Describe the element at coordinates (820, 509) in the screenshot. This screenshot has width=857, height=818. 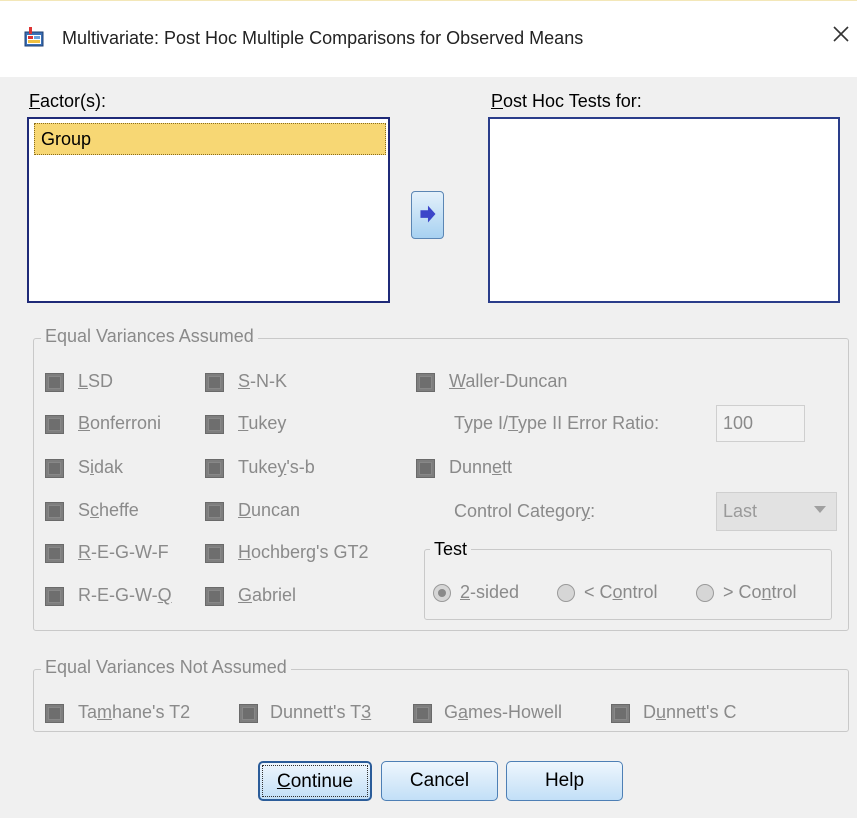
I see `chevron-down-icon` at that location.